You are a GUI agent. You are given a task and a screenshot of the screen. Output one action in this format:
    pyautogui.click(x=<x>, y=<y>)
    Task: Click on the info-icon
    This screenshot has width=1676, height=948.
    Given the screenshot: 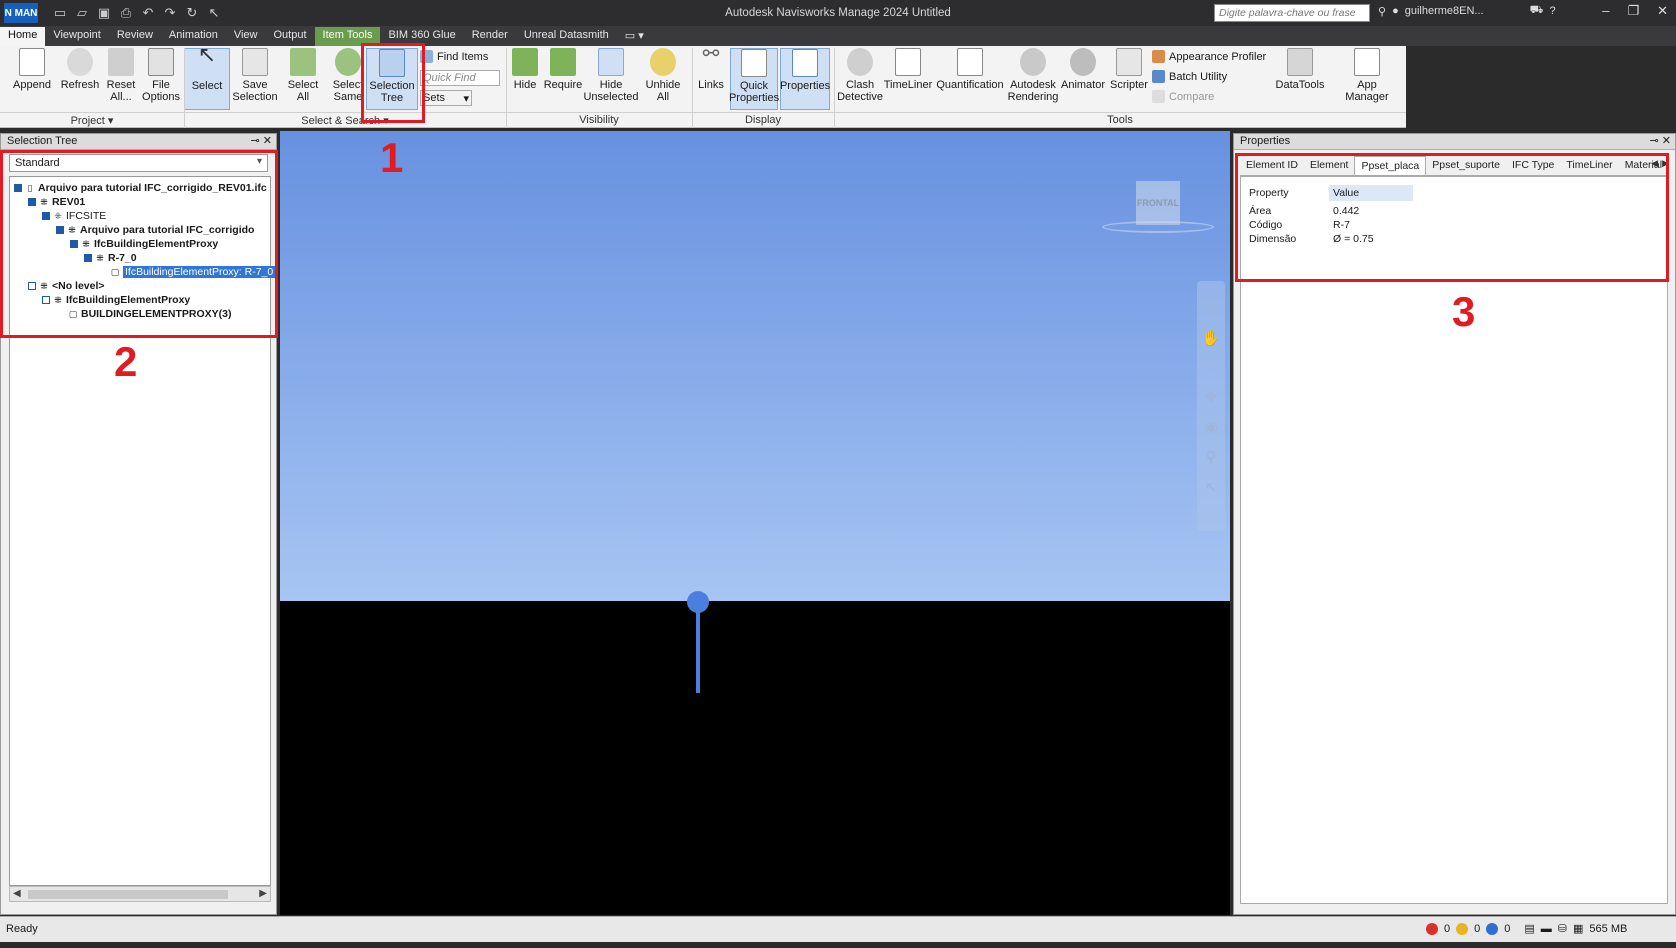 What is the action you would take?
    pyautogui.click(x=1492, y=928)
    